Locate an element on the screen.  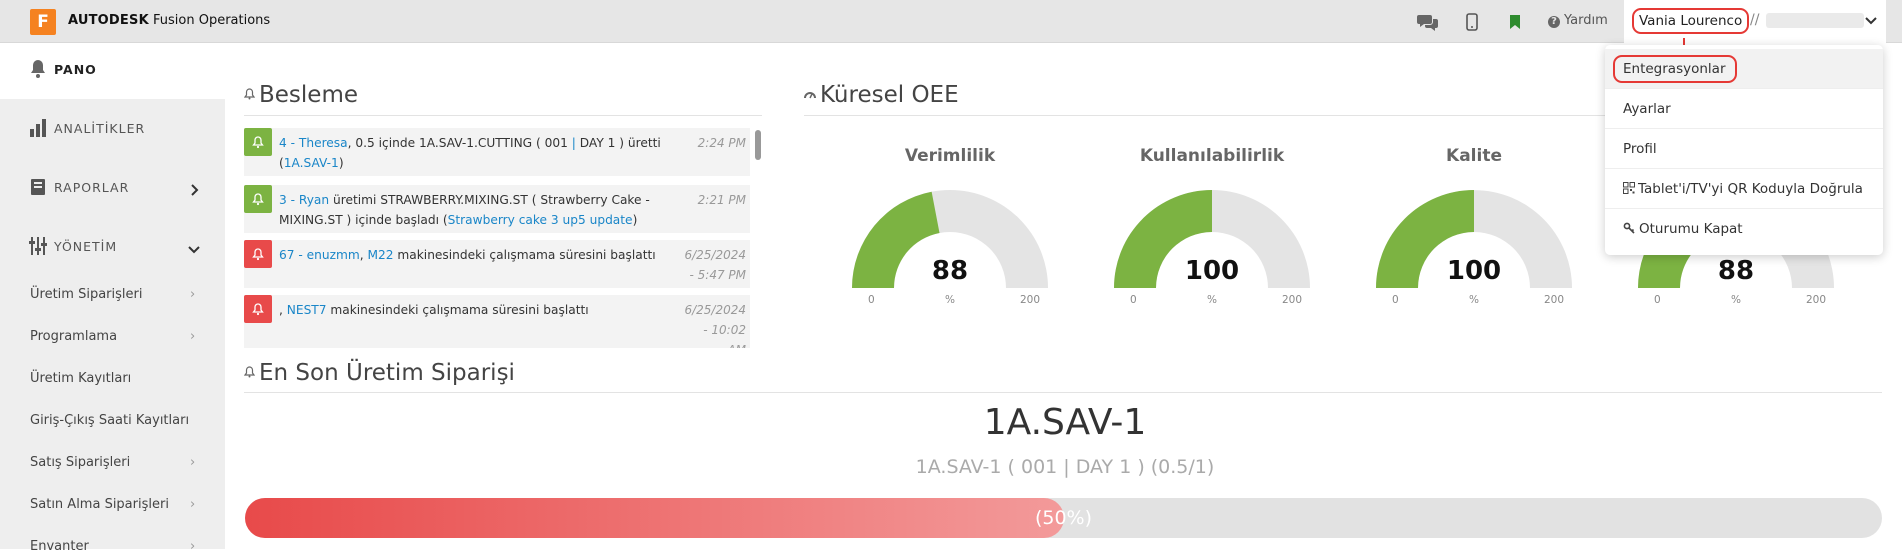
feed-machine-link: M22 is located at coordinates (381, 255).